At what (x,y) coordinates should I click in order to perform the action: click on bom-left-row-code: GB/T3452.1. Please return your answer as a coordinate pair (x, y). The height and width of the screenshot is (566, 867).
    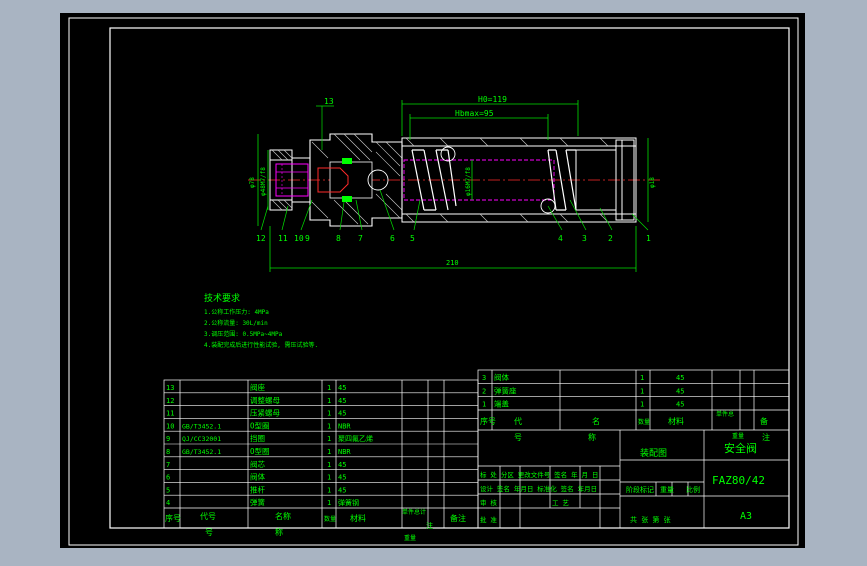
    Looking at the image, I should click on (201, 452).